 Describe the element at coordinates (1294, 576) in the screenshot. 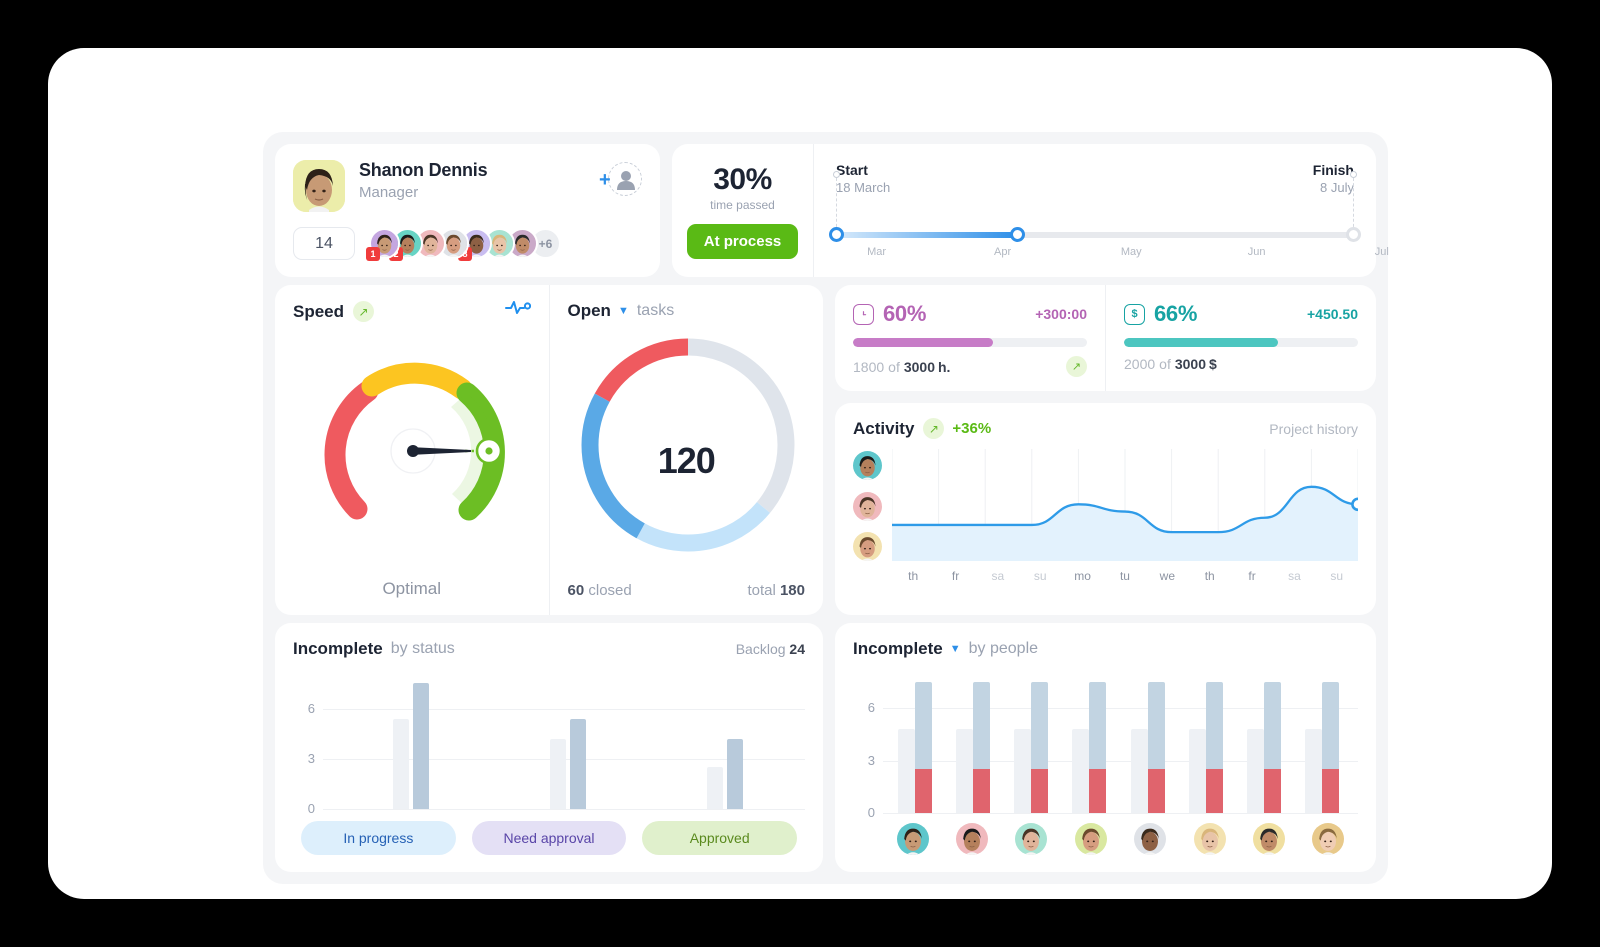

I see `day-label: sa` at that location.